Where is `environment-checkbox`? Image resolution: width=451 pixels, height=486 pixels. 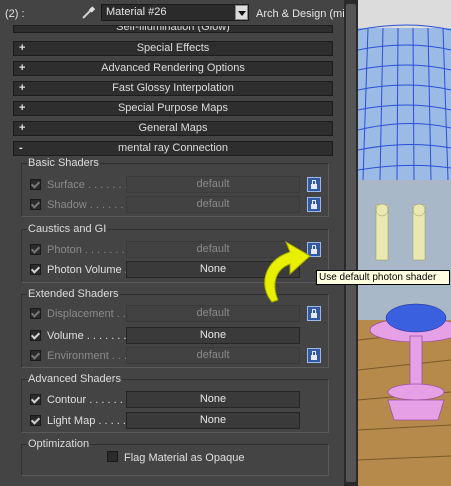 environment-checkbox is located at coordinates (35, 355).